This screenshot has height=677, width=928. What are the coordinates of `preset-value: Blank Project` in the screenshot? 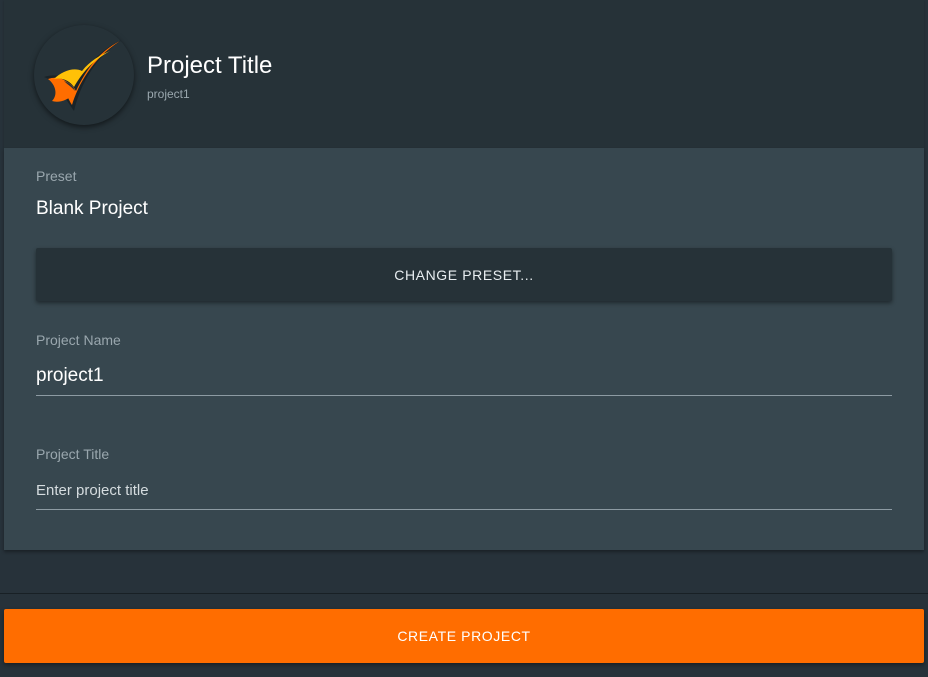 It's located at (92, 208).